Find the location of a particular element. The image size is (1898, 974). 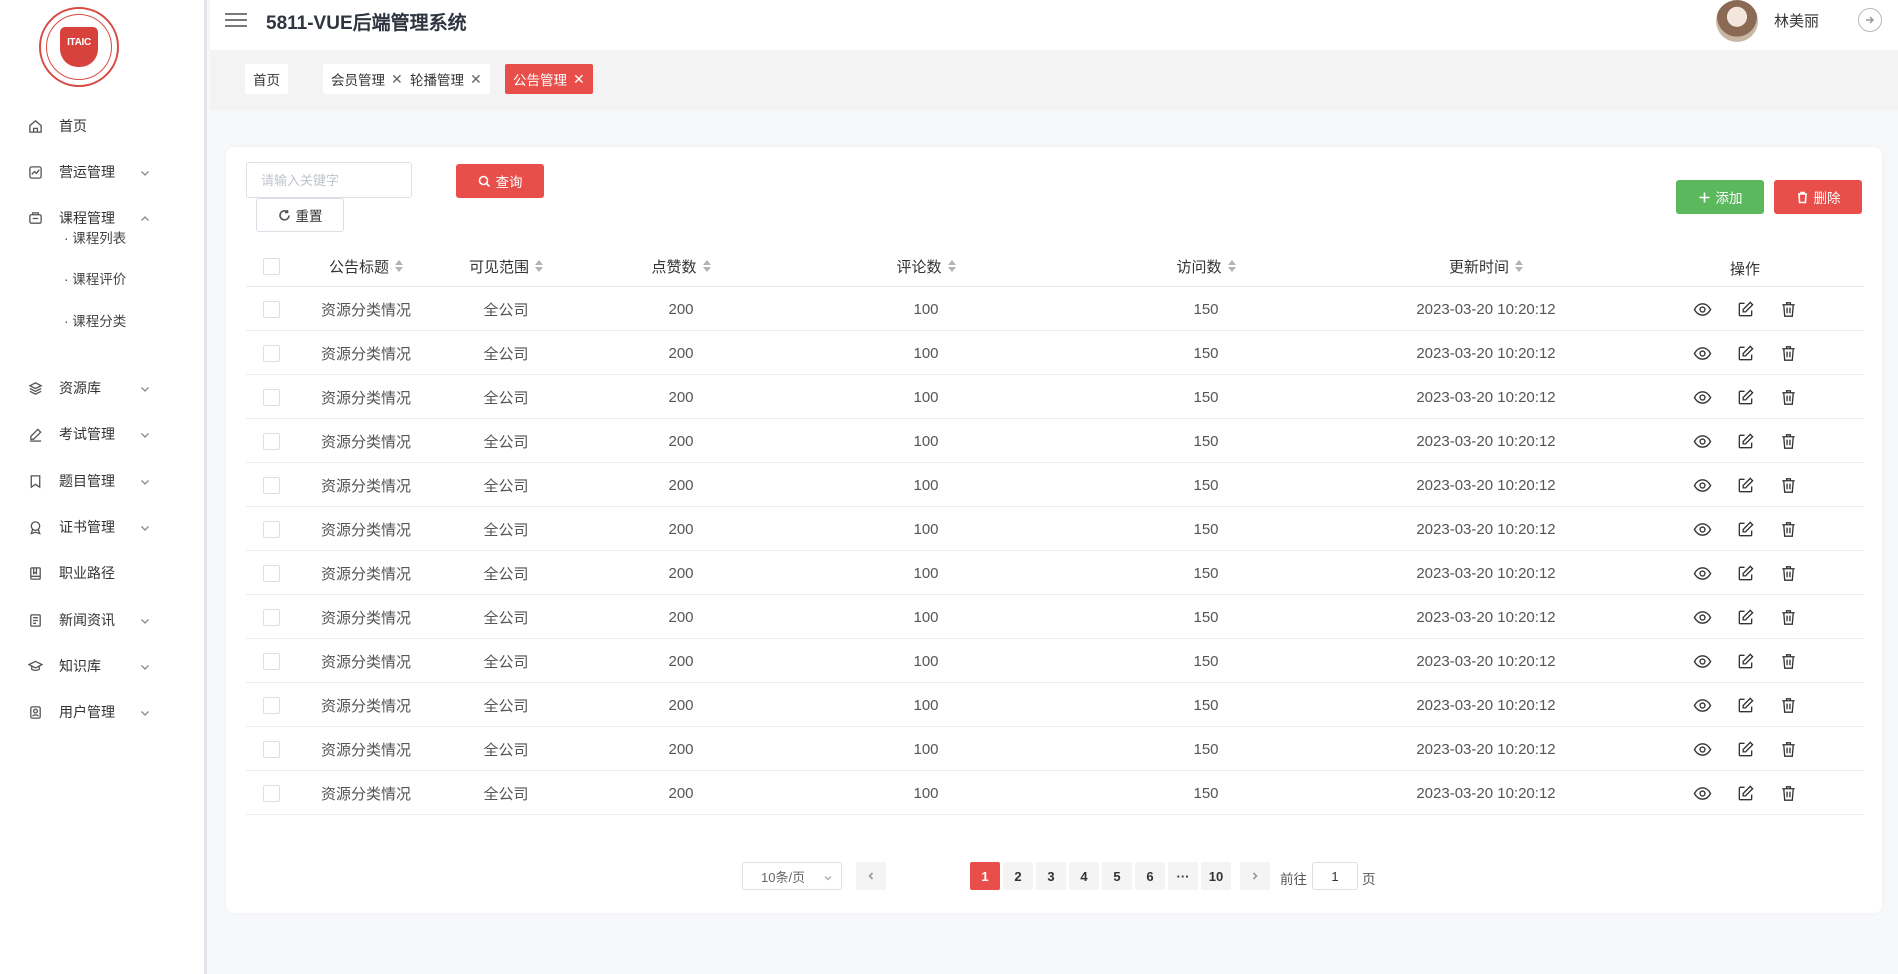

header-comments: 评论数 is located at coordinates (926, 266).